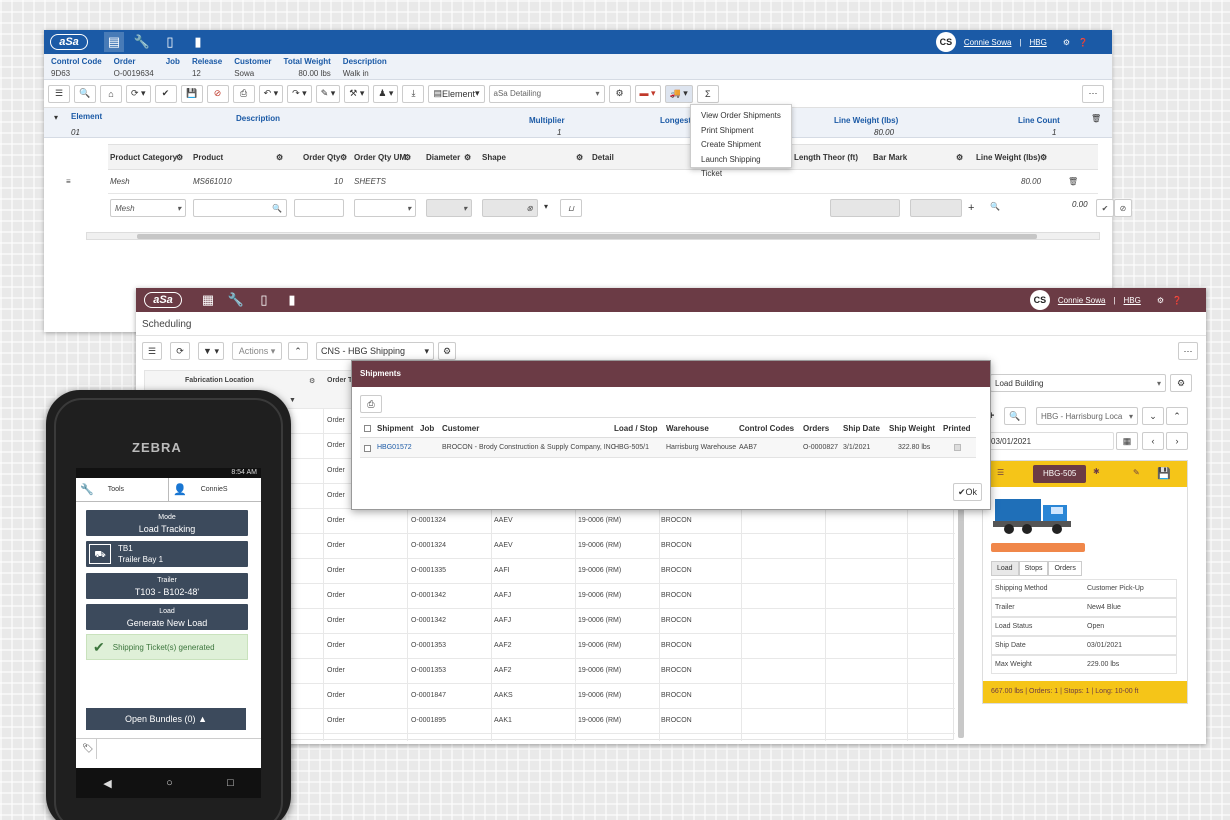 This screenshot has height=820, width=1230. What do you see at coordinates (1033, 568) in the screenshot?
I see `tab-stops: Stops` at bounding box center [1033, 568].